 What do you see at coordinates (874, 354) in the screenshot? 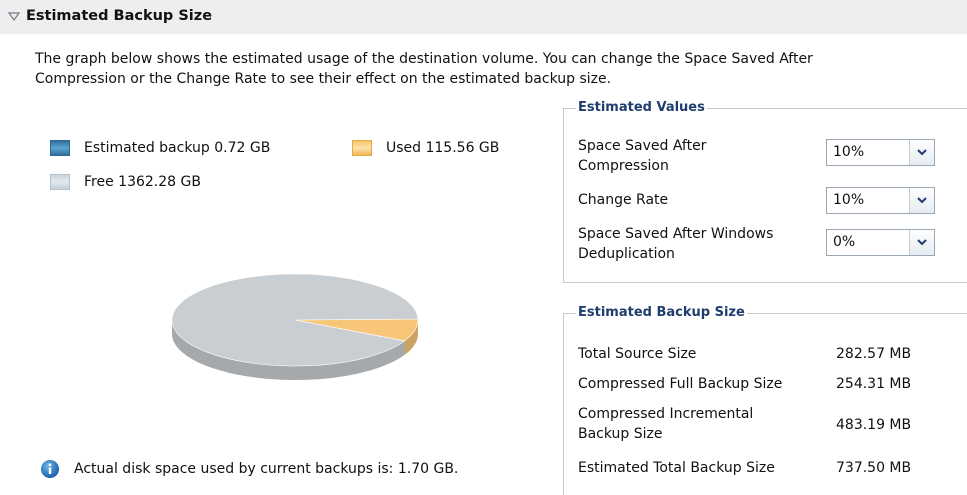
I see `stat-value-total-source: 282.57 MB` at bounding box center [874, 354].